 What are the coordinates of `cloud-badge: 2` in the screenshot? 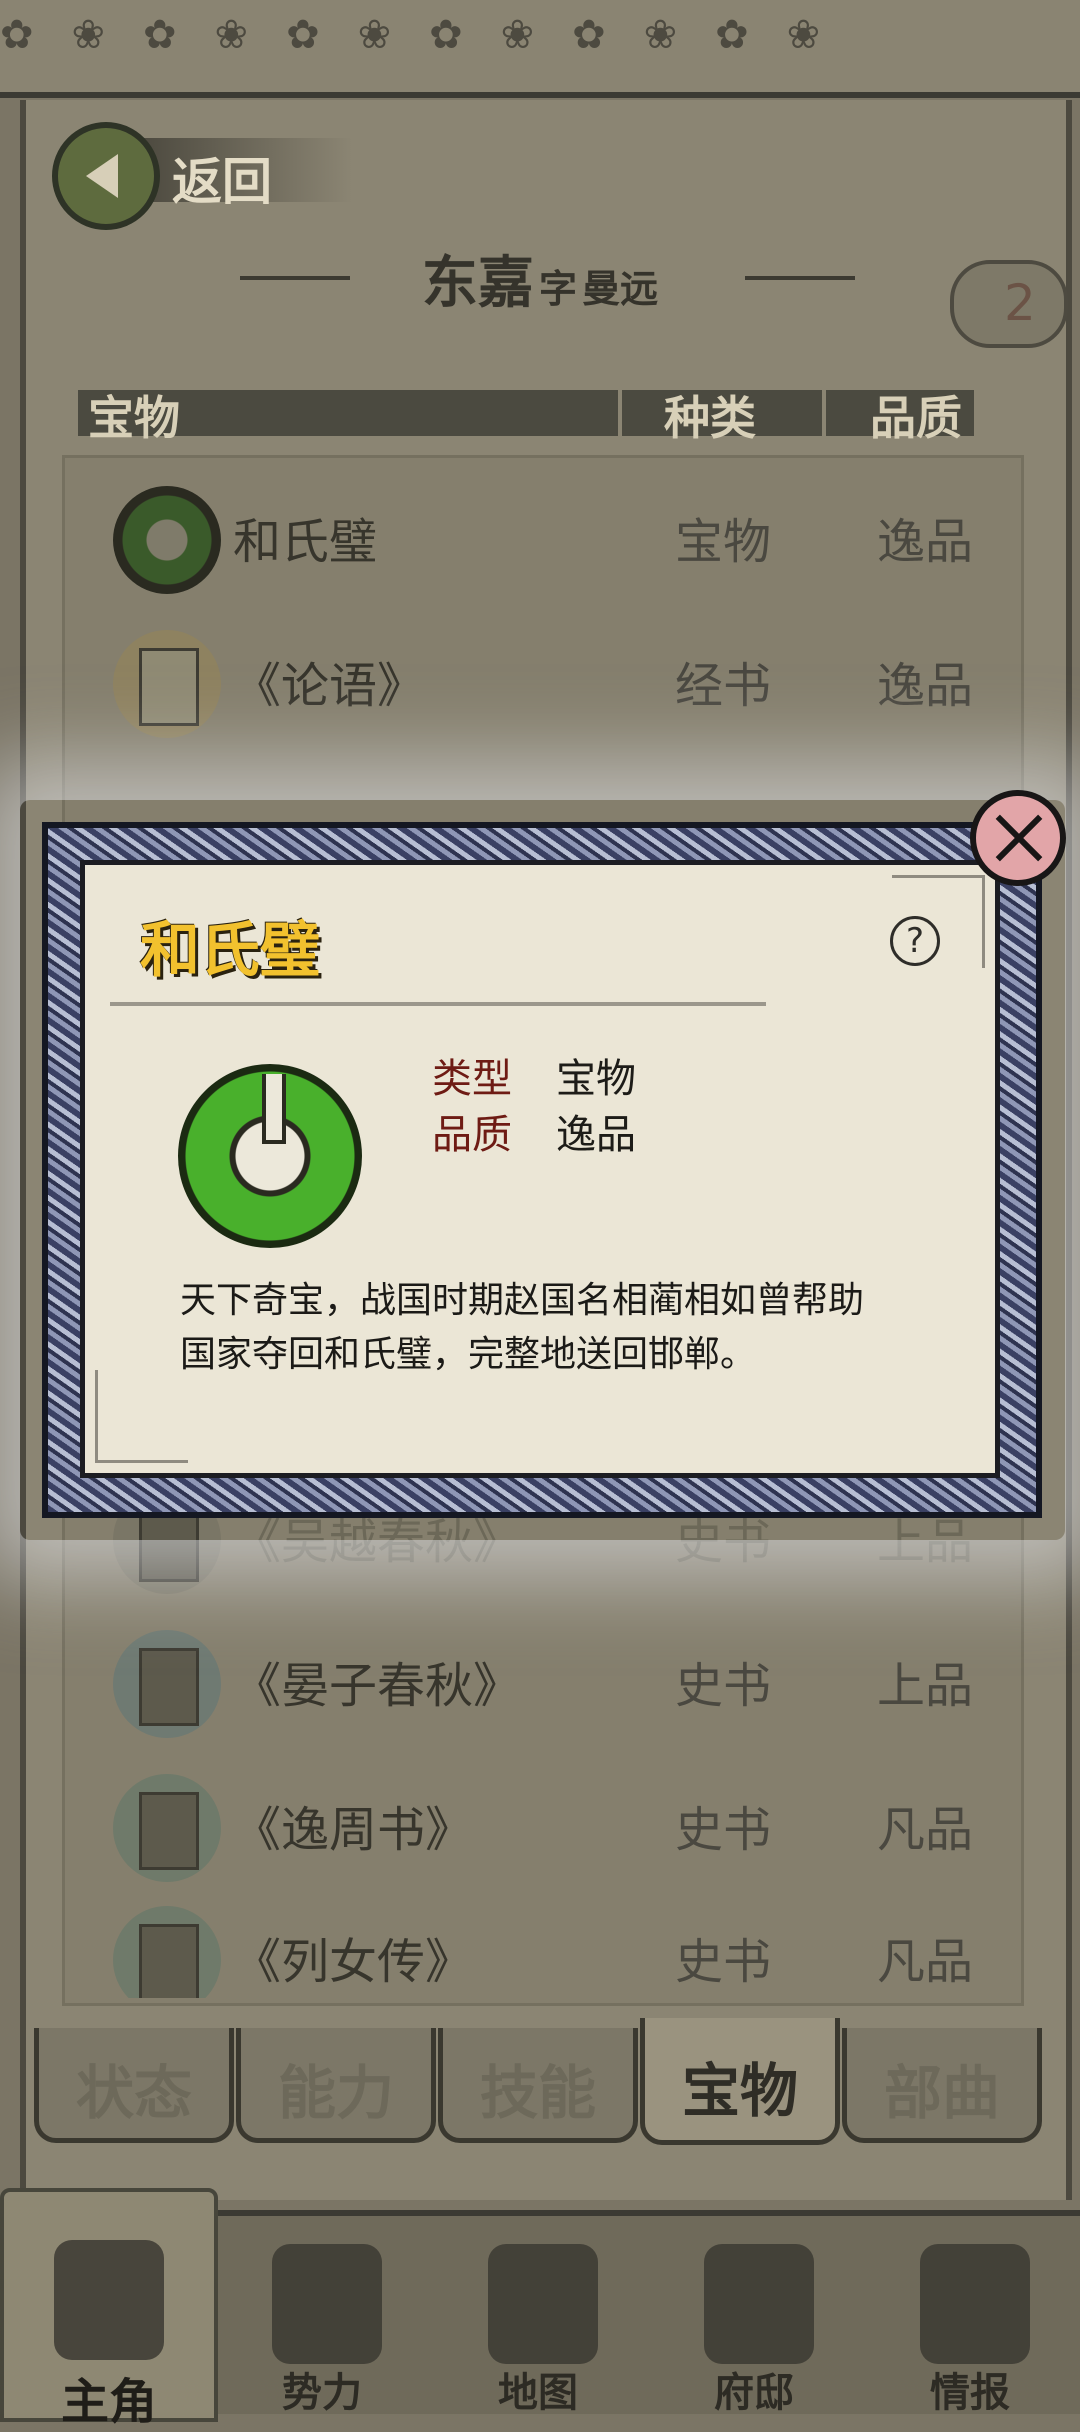 It's located at (1009, 305).